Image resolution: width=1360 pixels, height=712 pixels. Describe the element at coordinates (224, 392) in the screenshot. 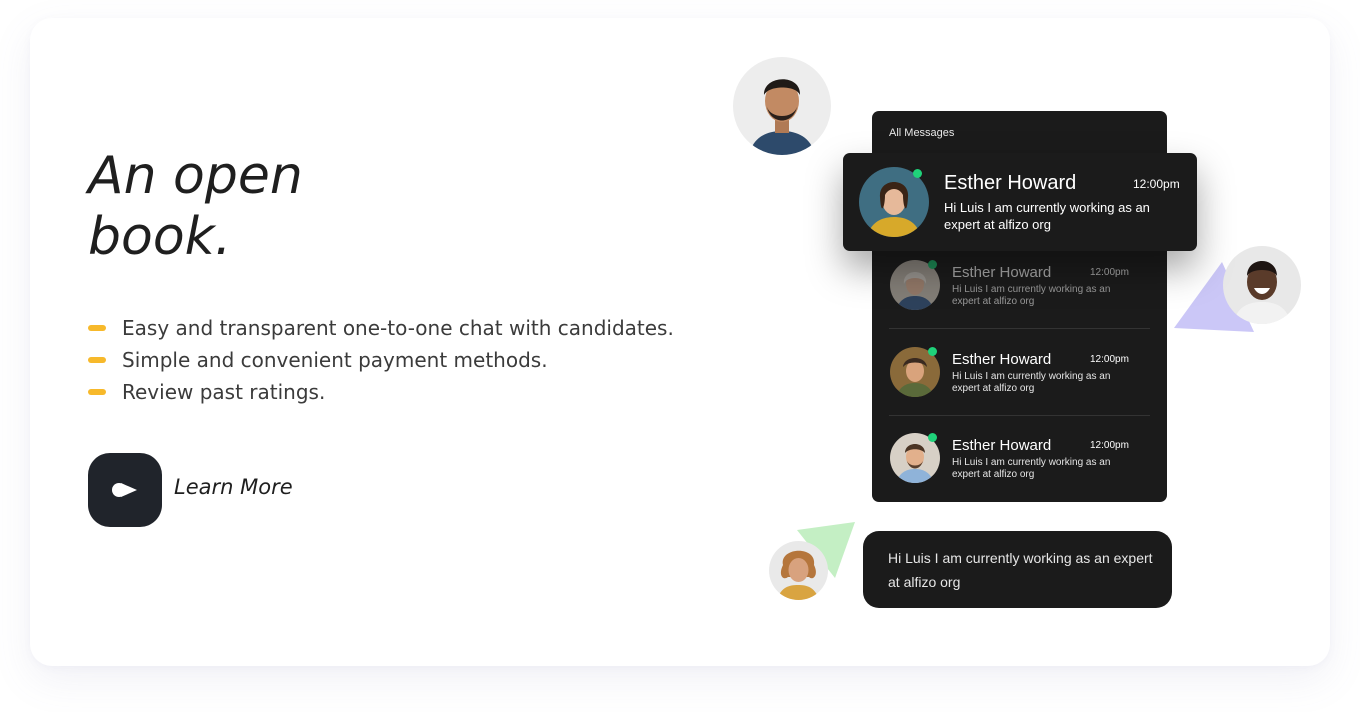

I see `feature-text: Review past ratings.` at that location.